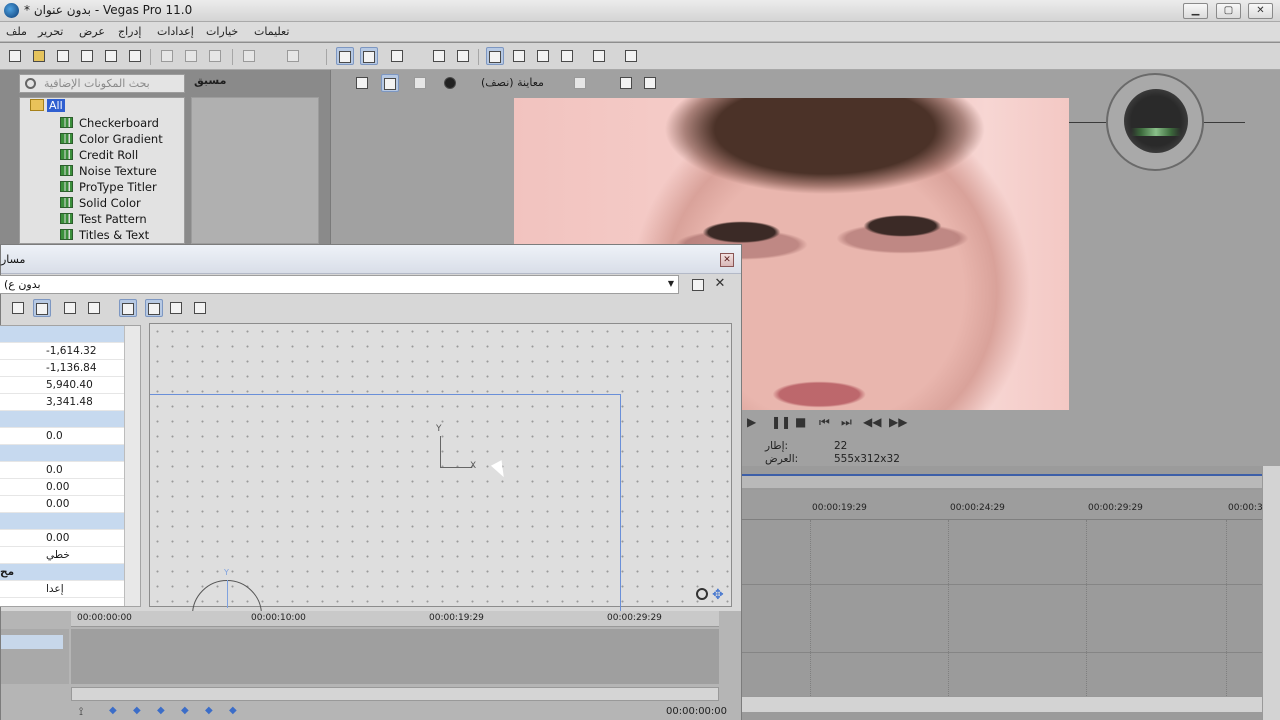  What do you see at coordinates (94, 308) in the screenshot?
I see `scale-about-center-button` at bounding box center [94, 308].